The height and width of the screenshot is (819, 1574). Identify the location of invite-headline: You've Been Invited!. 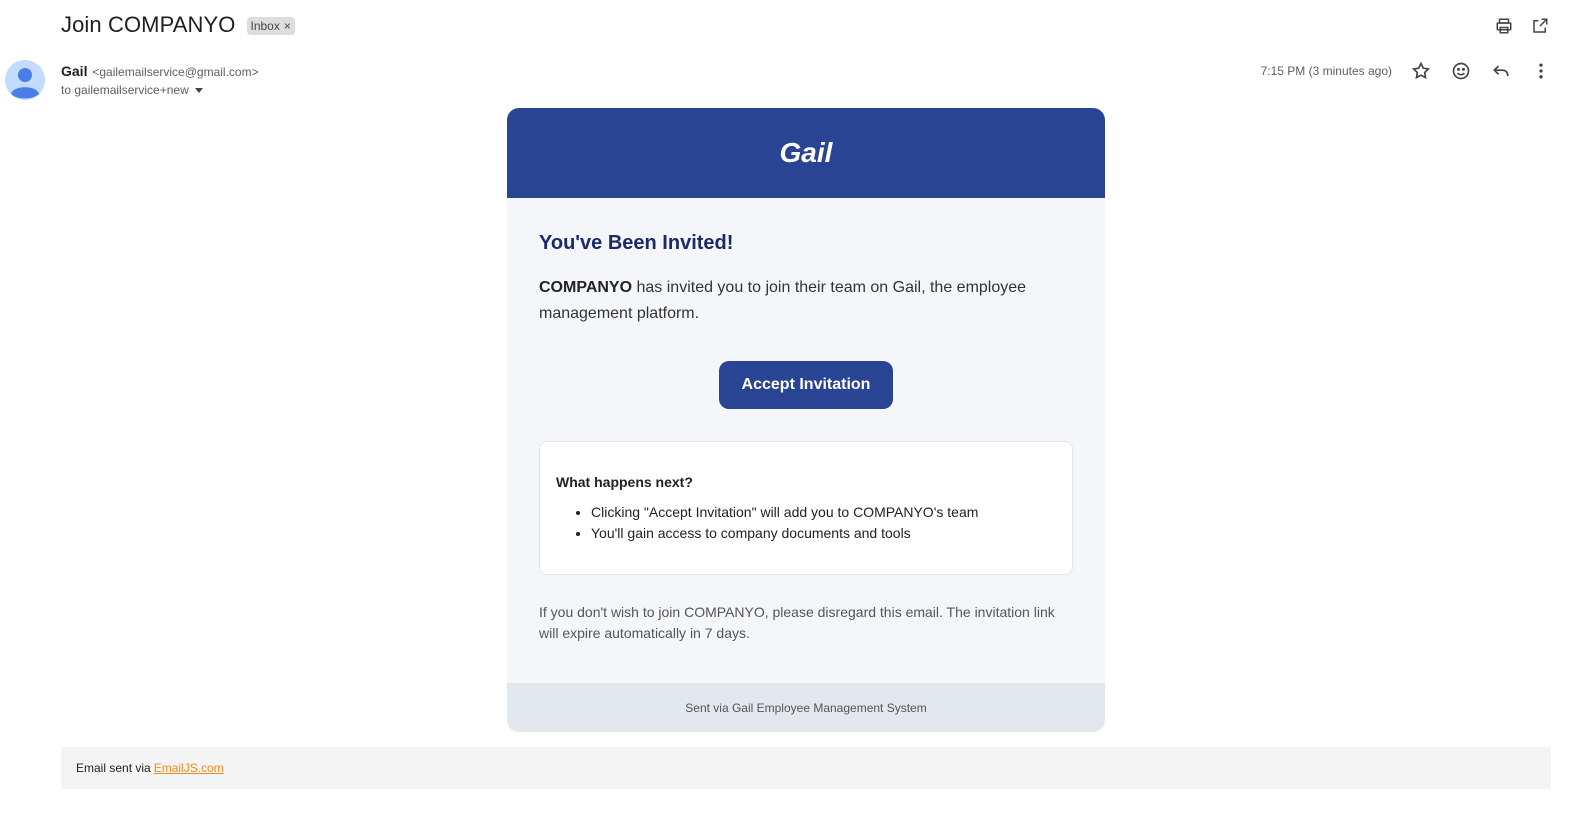
(636, 243).